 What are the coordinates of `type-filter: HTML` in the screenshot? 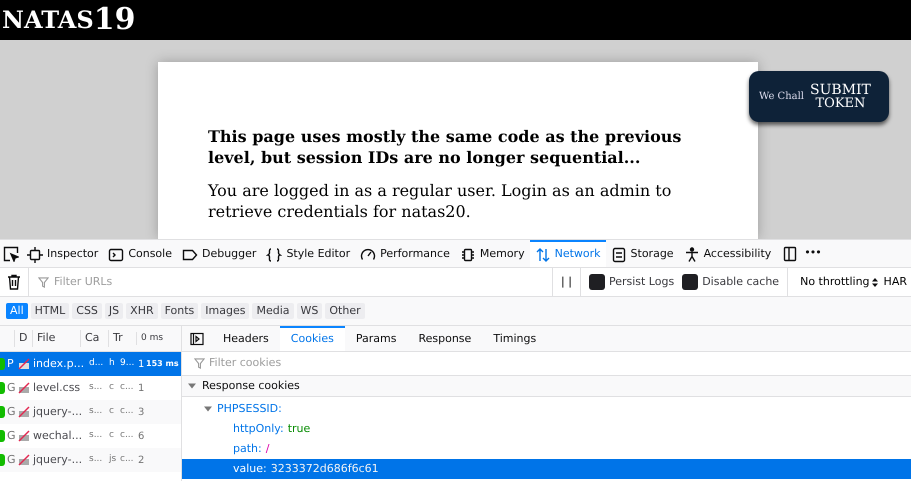 It's located at (50, 311).